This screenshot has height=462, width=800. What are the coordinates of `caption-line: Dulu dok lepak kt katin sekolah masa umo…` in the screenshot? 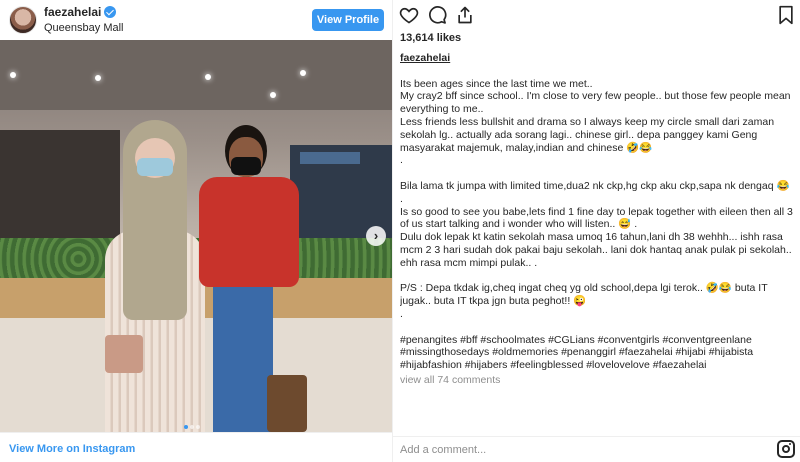 It's located at (597, 250).